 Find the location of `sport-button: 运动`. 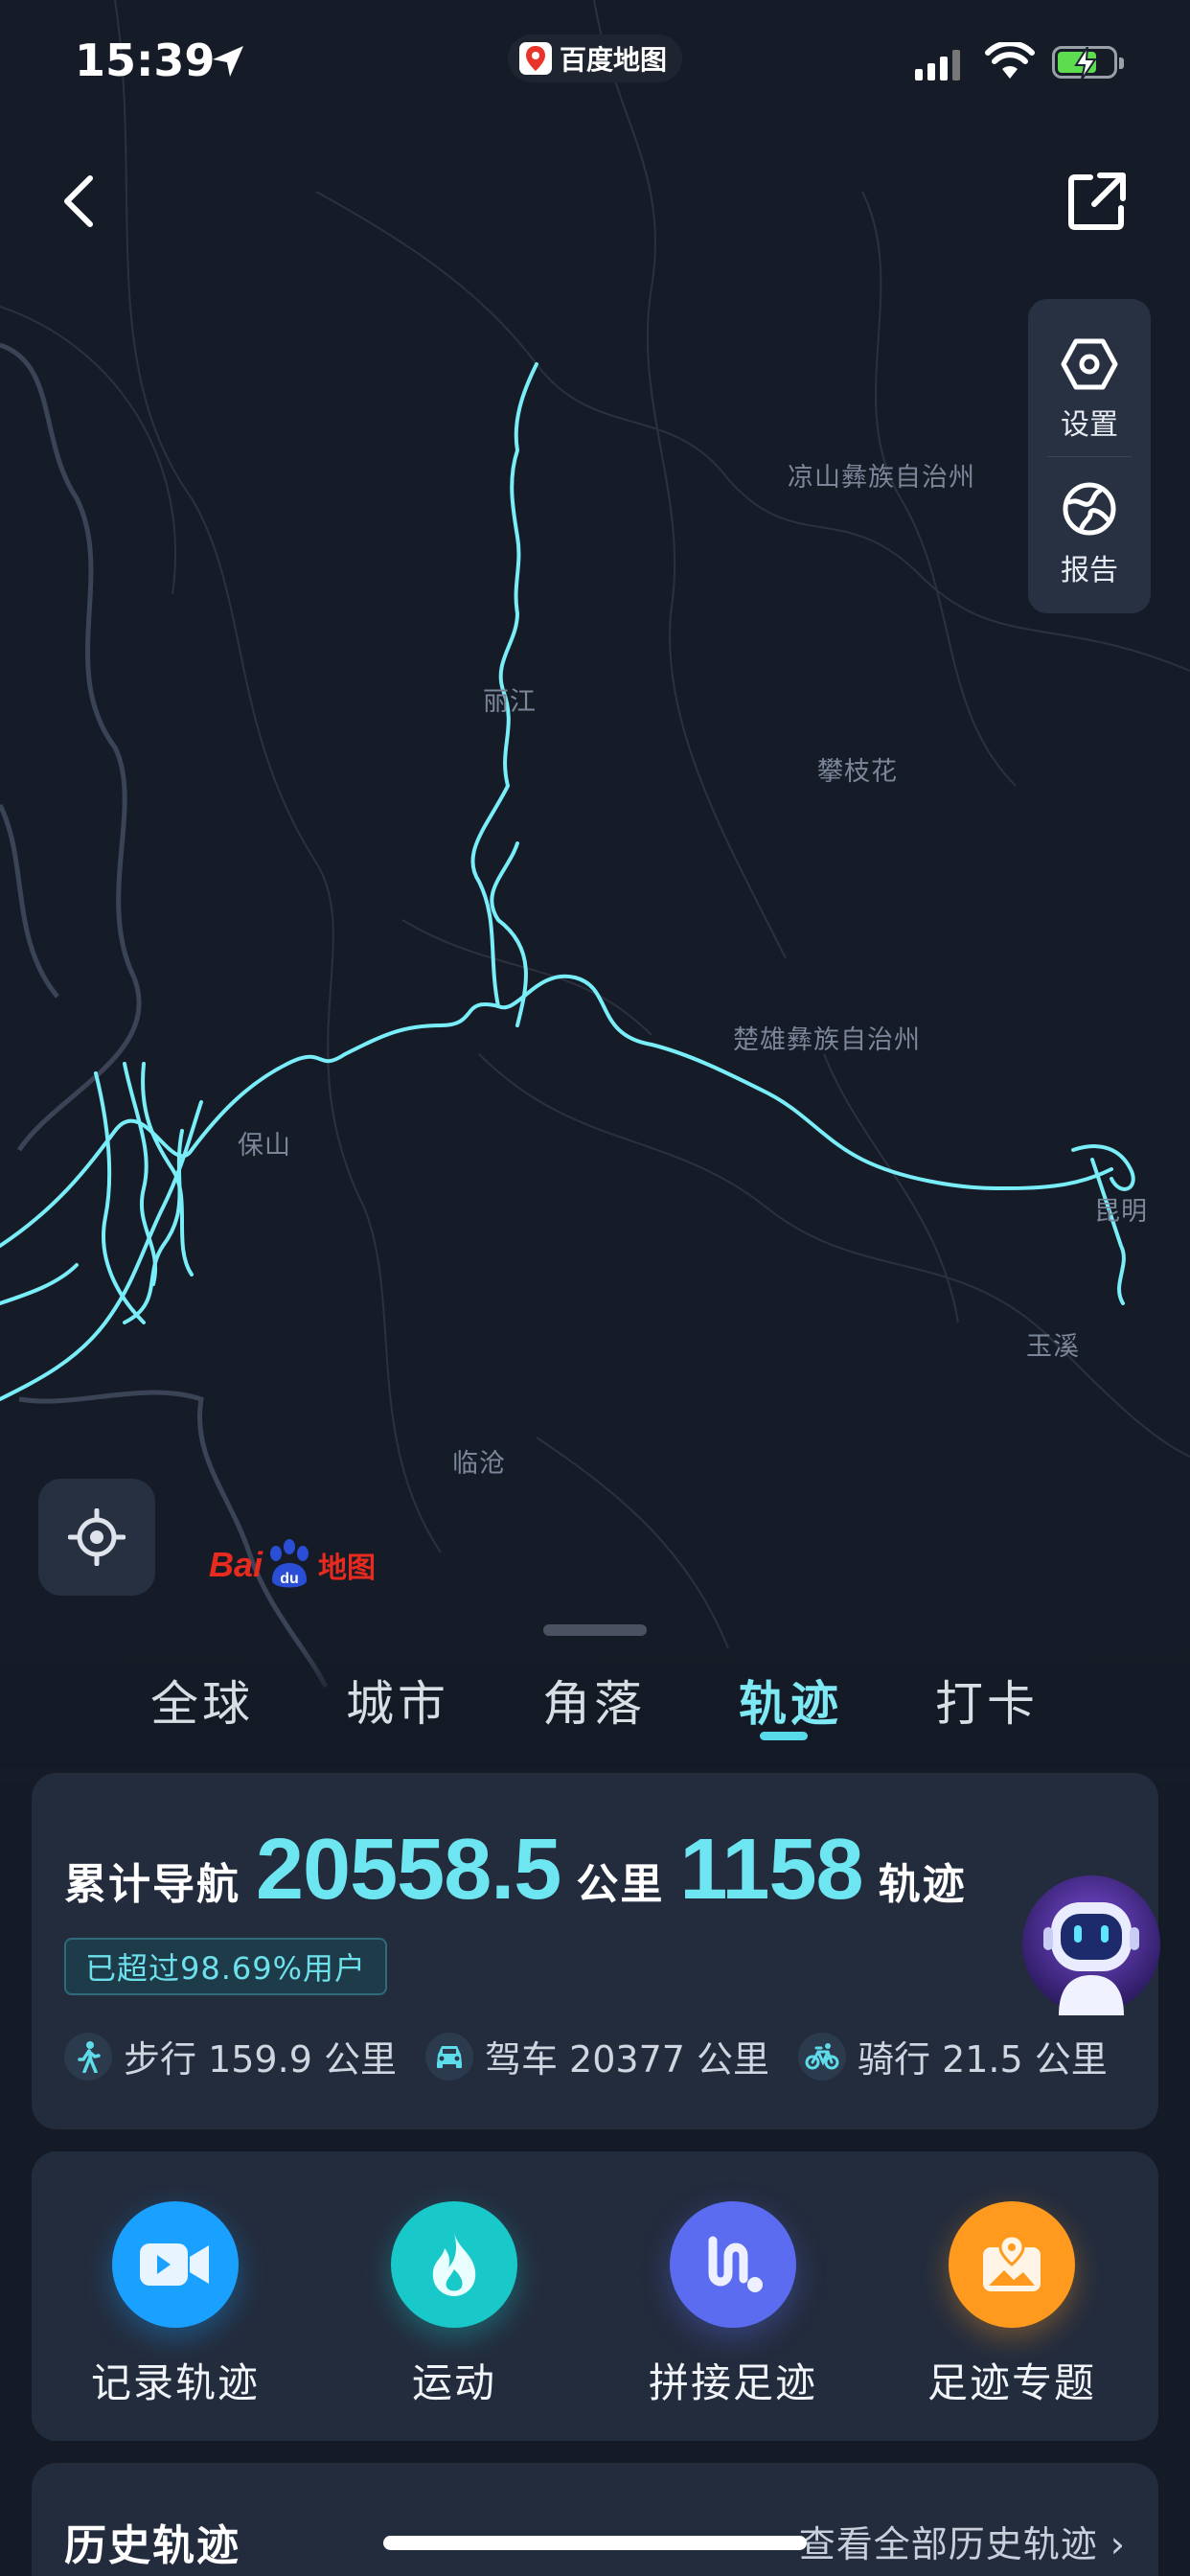

sport-button: 运动 is located at coordinates (455, 2305).